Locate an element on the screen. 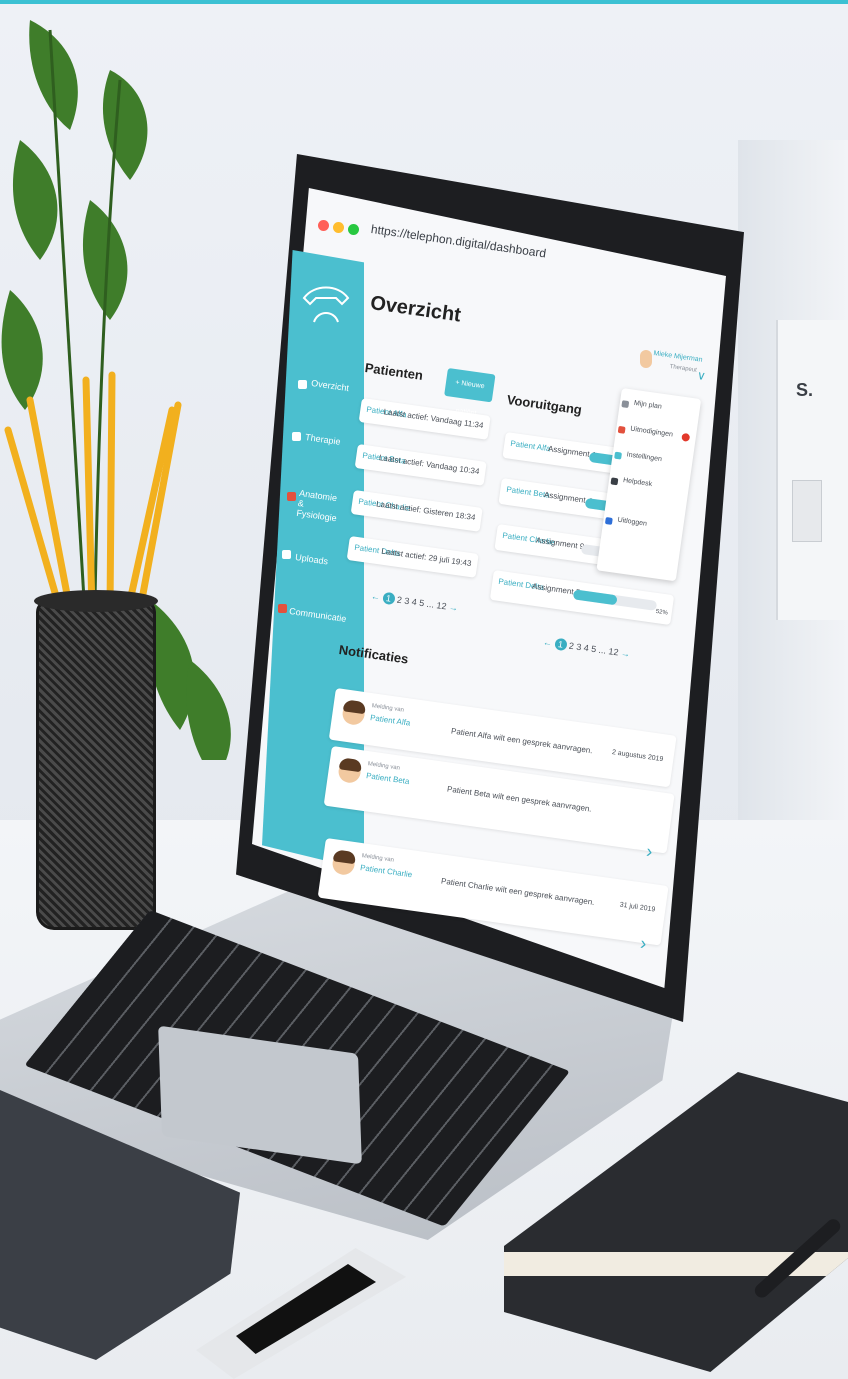  assignment-label: Assignment 9 is located at coordinates (560, 543).